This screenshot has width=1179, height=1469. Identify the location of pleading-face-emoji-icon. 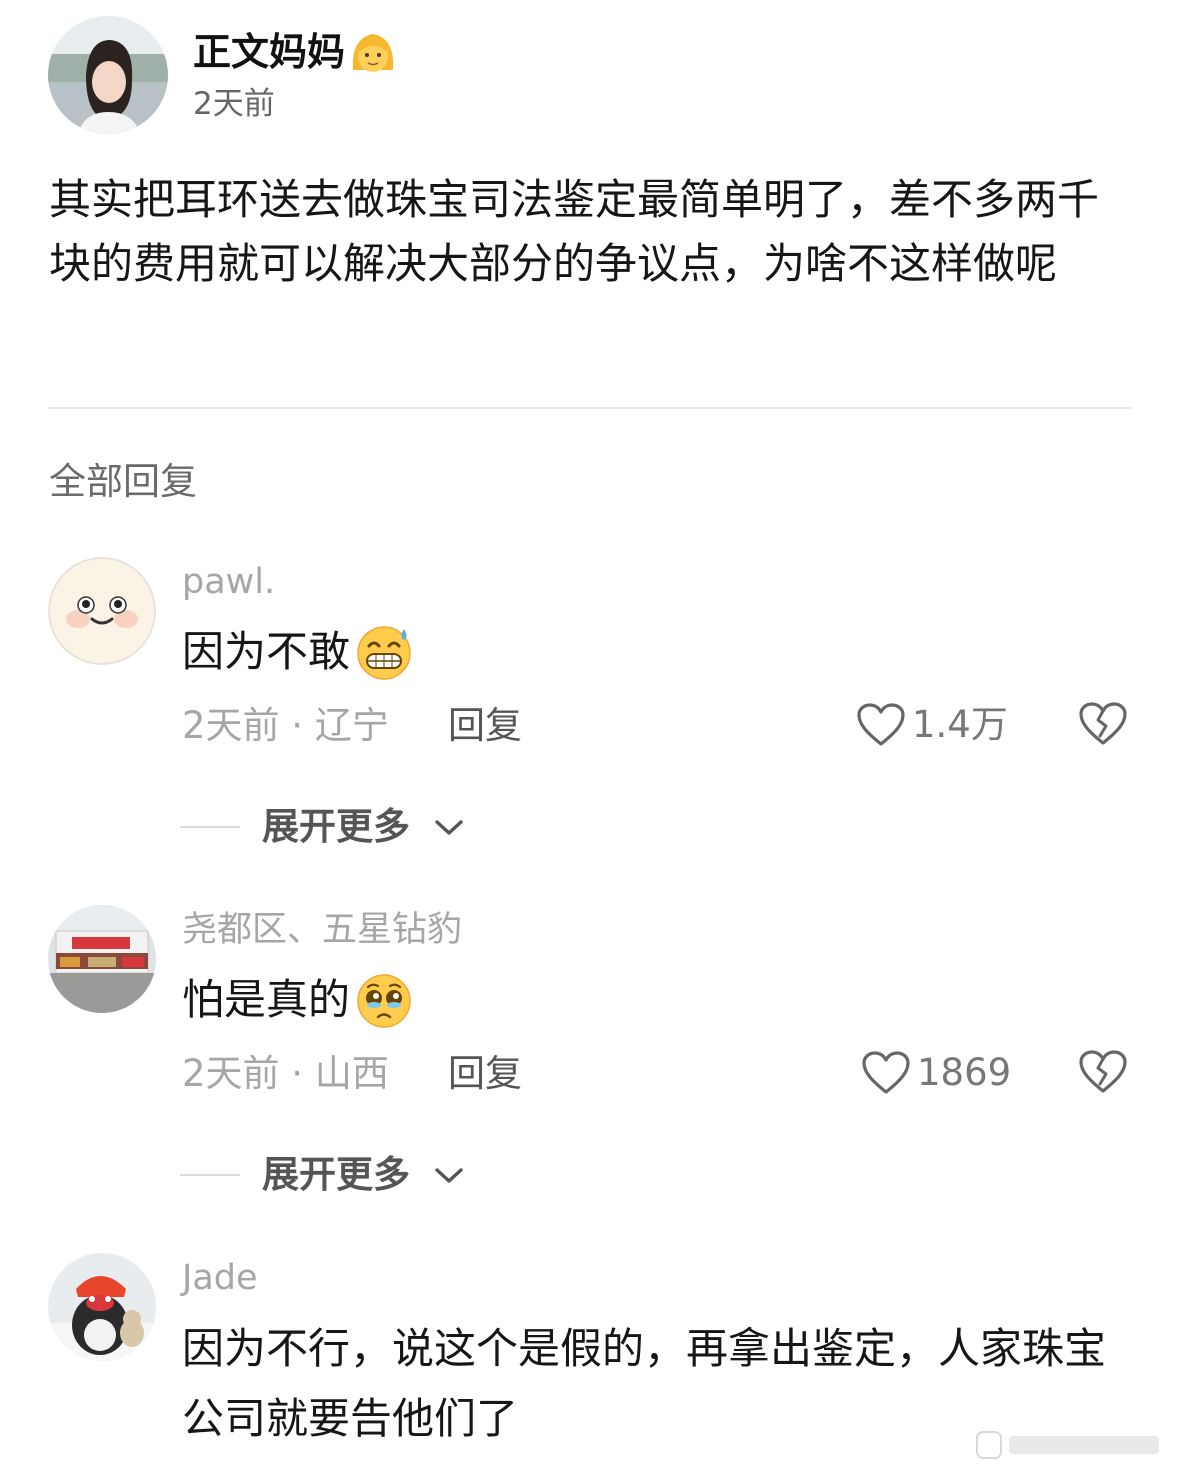
(384, 1000).